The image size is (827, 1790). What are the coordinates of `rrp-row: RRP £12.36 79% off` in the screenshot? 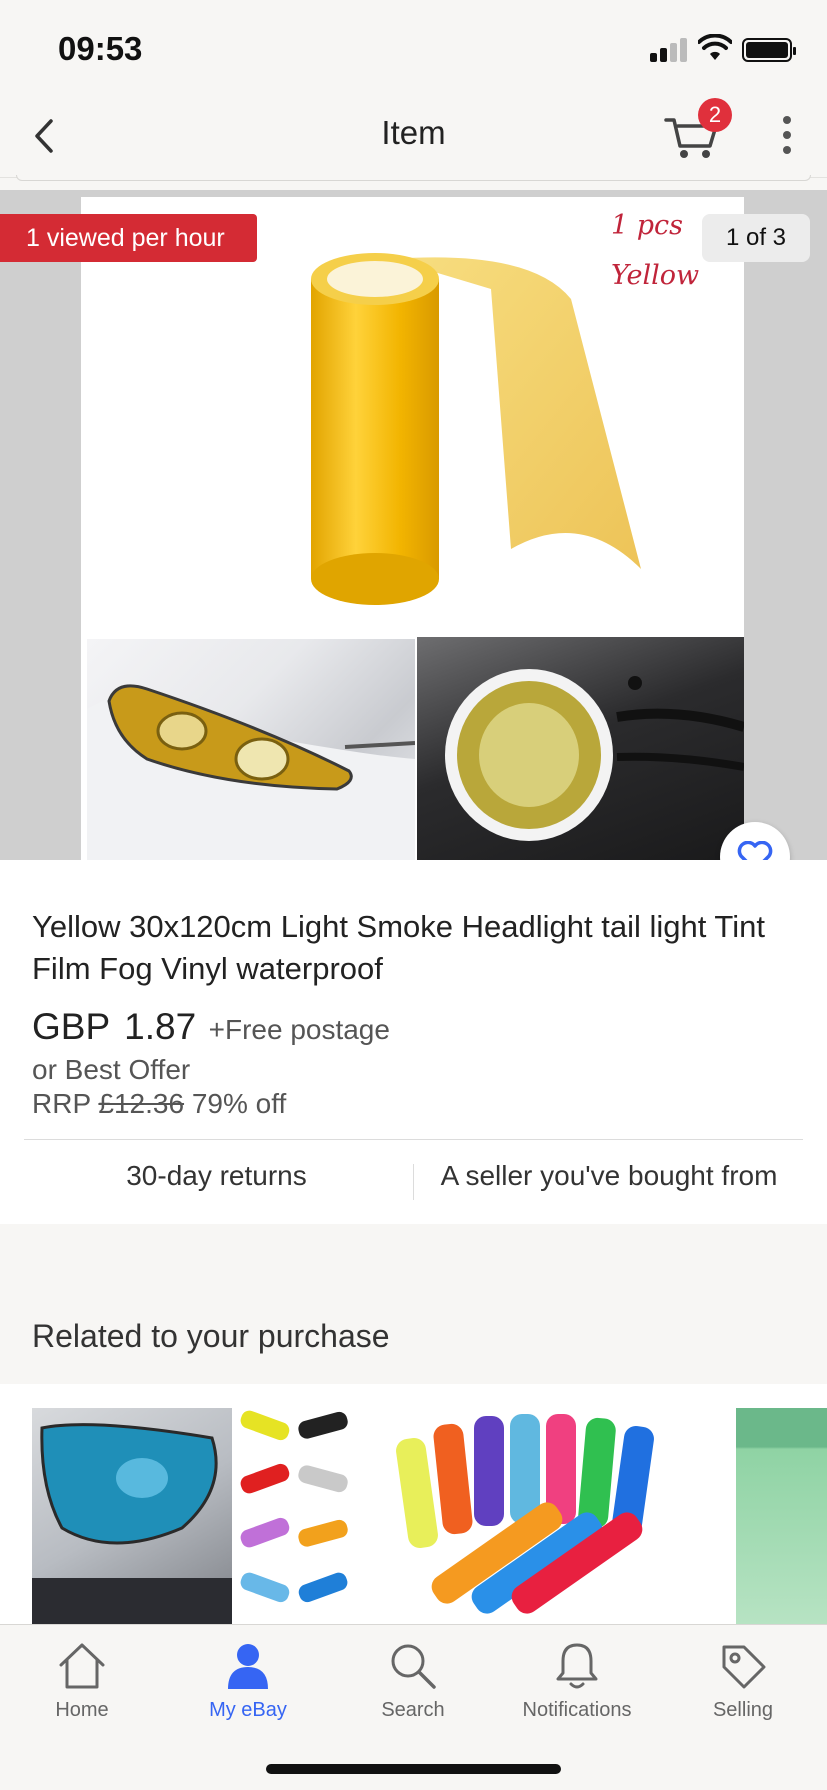 It's located at (159, 1104).